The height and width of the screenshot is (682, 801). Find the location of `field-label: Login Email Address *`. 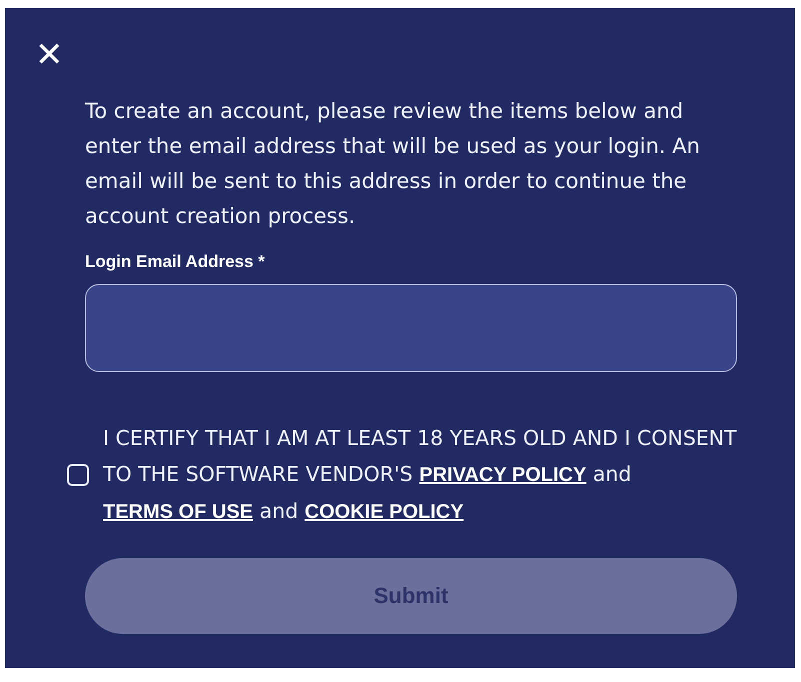

field-label: Login Email Address * is located at coordinates (175, 262).